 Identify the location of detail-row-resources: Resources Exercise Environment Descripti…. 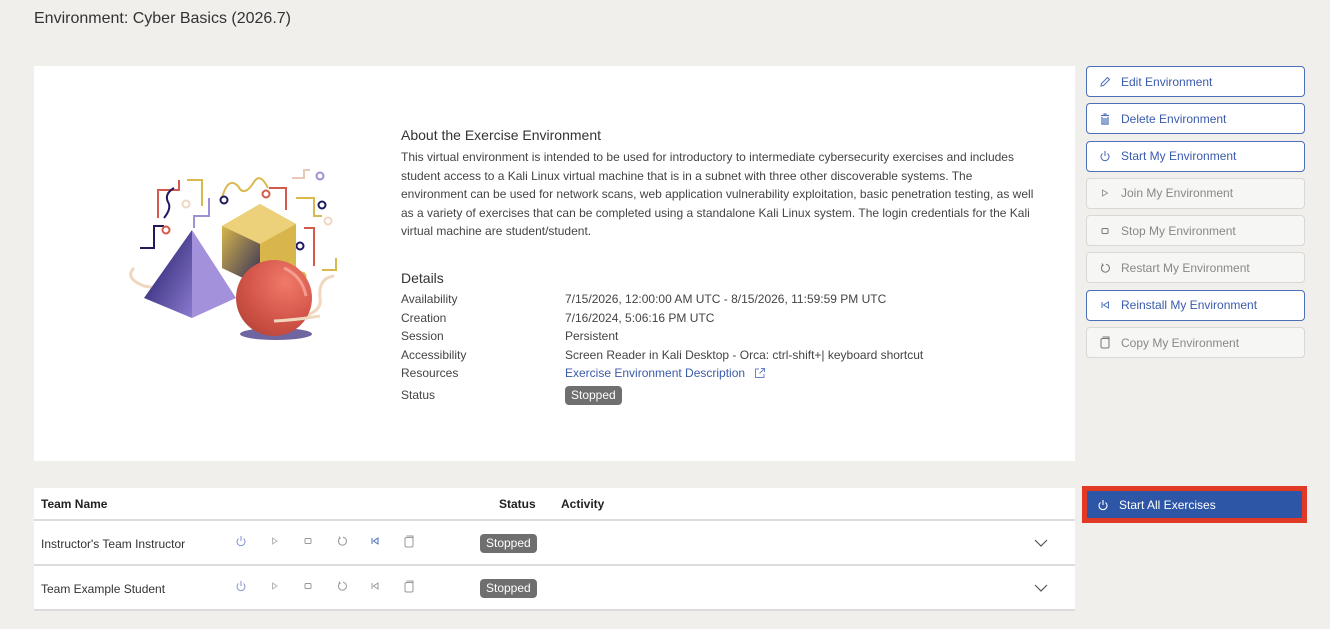
(721, 374).